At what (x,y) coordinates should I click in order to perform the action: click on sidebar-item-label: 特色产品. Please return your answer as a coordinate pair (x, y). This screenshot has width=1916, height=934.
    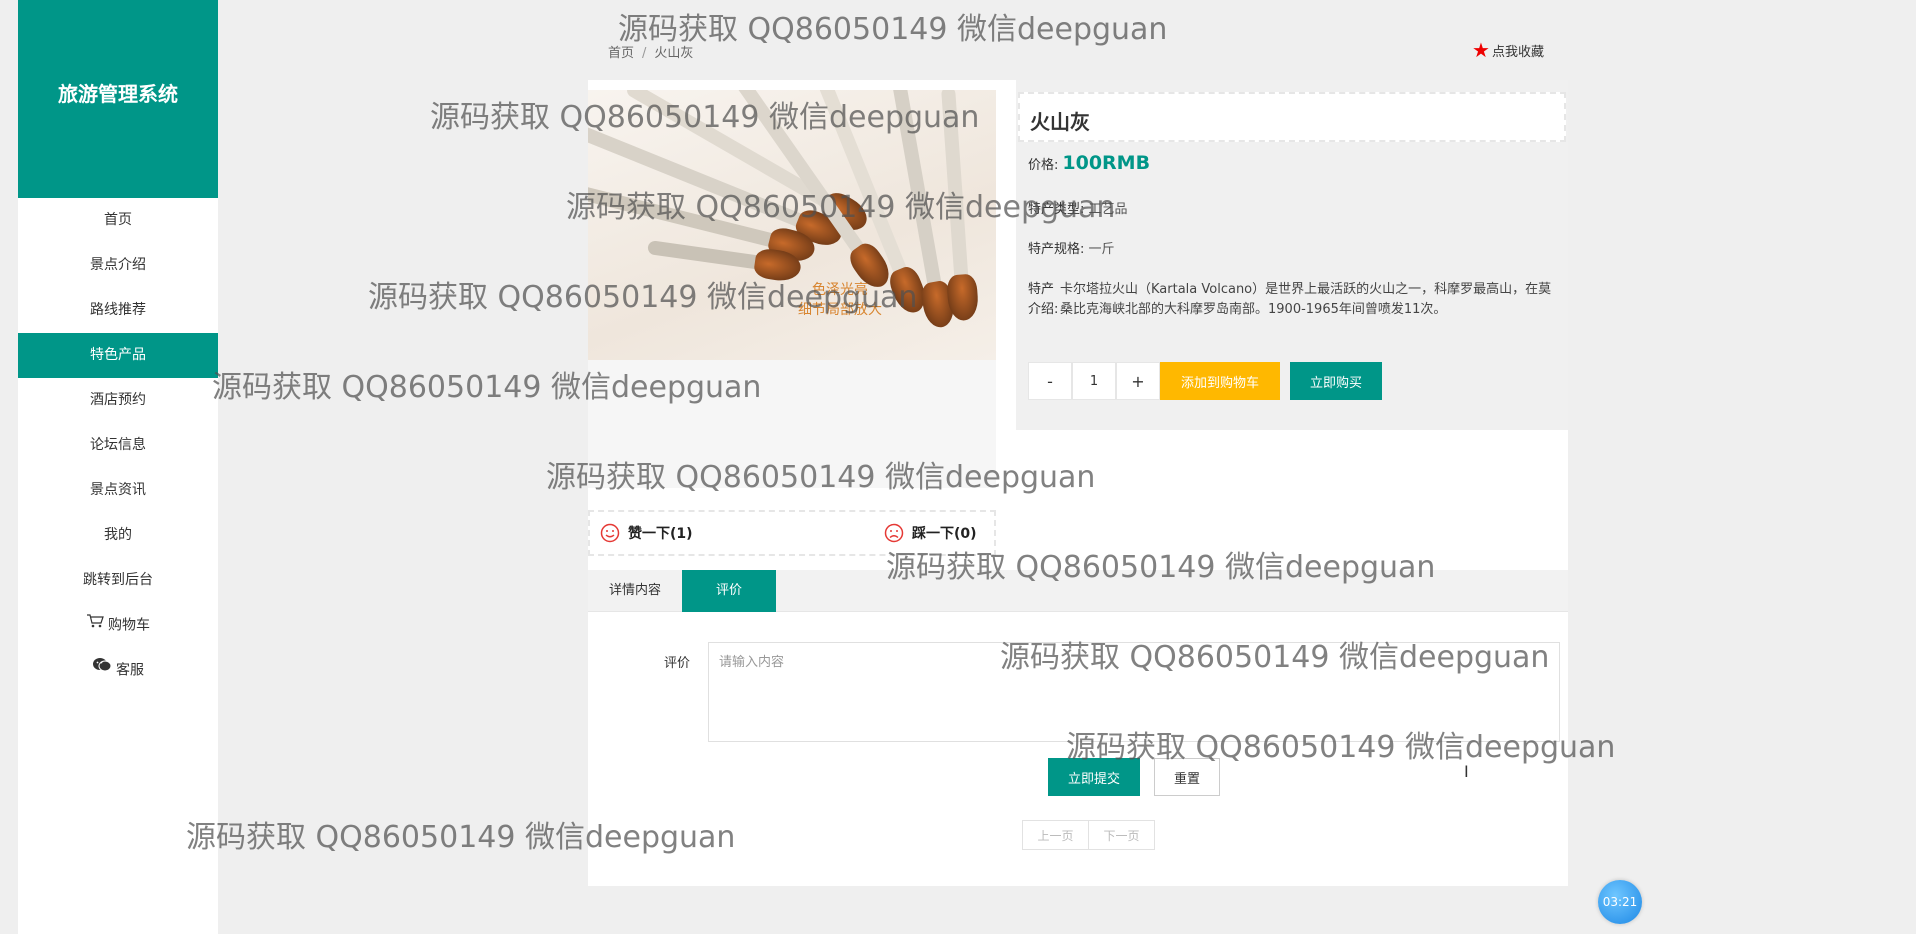
    Looking at the image, I should click on (118, 355).